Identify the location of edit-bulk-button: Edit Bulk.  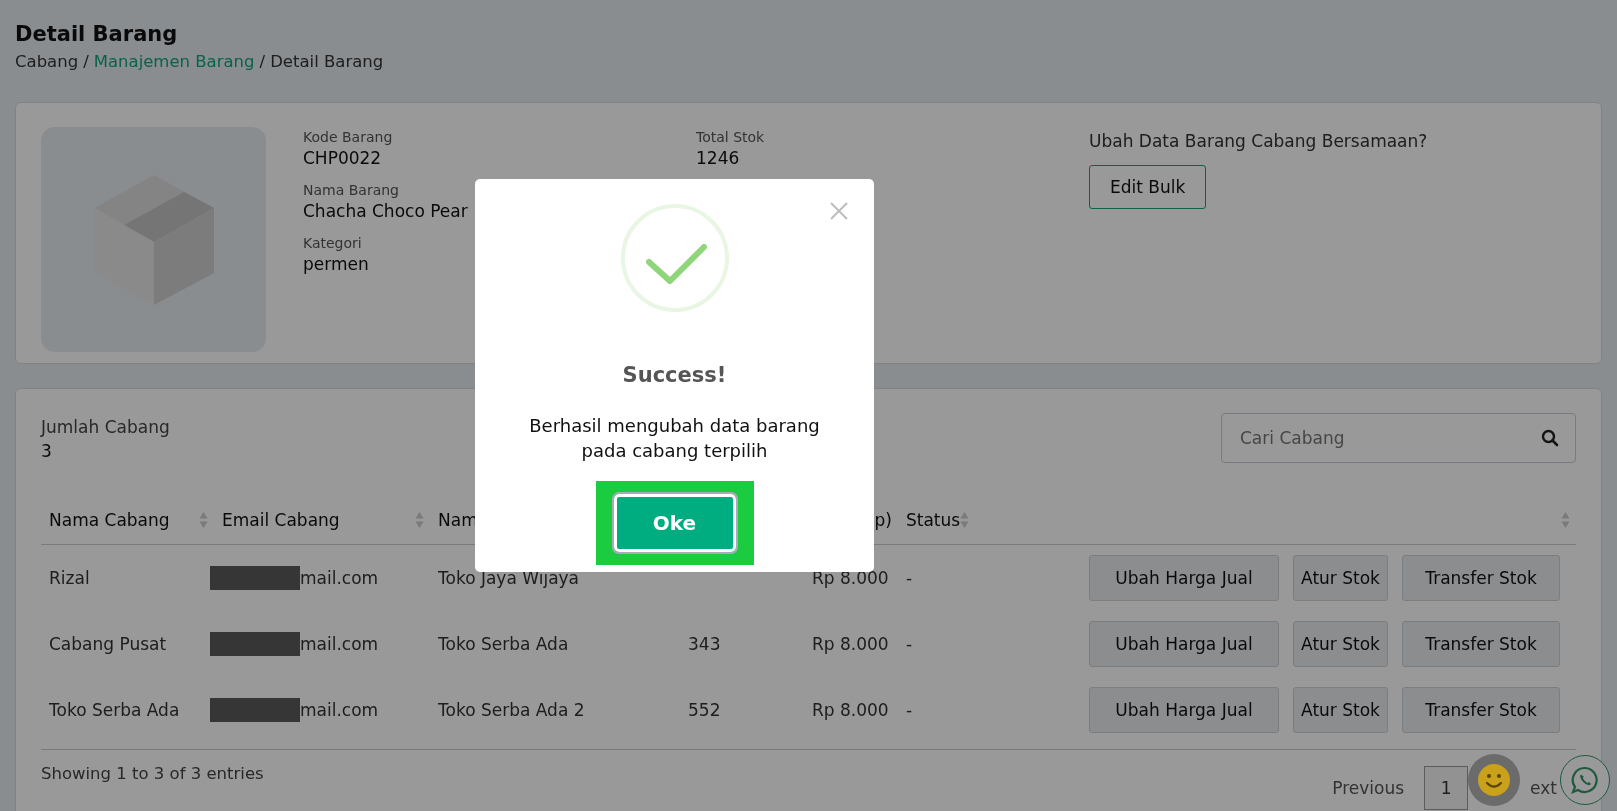
(1148, 187).